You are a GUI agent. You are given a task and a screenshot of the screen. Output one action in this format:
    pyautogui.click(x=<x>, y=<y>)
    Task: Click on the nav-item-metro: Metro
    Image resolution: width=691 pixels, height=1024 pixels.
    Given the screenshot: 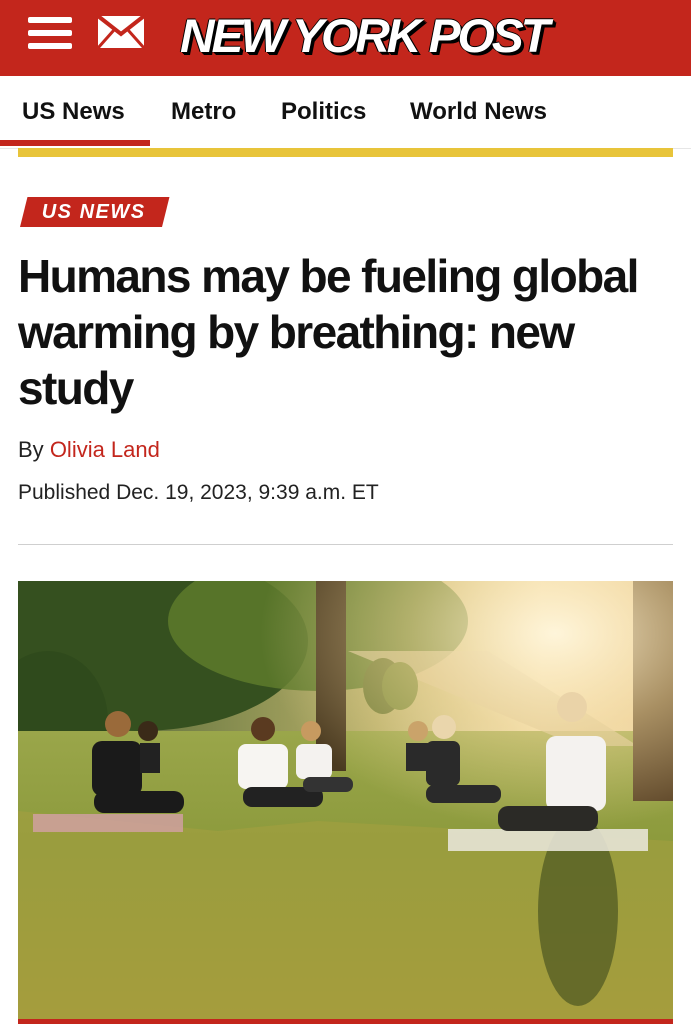 What is the action you would take?
    pyautogui.click(x=203, y=112)
    